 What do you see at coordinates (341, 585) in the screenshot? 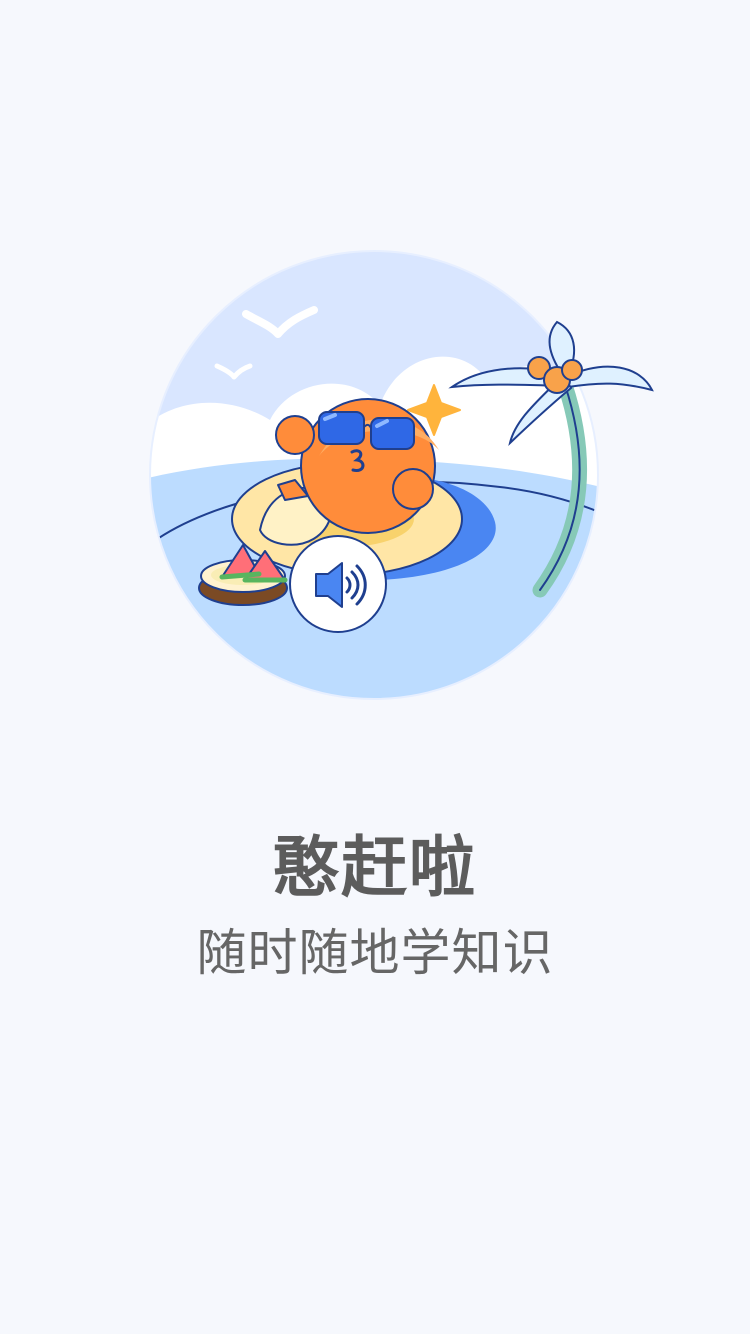
I see `speaker-icon` at bounding box center [341, 585].